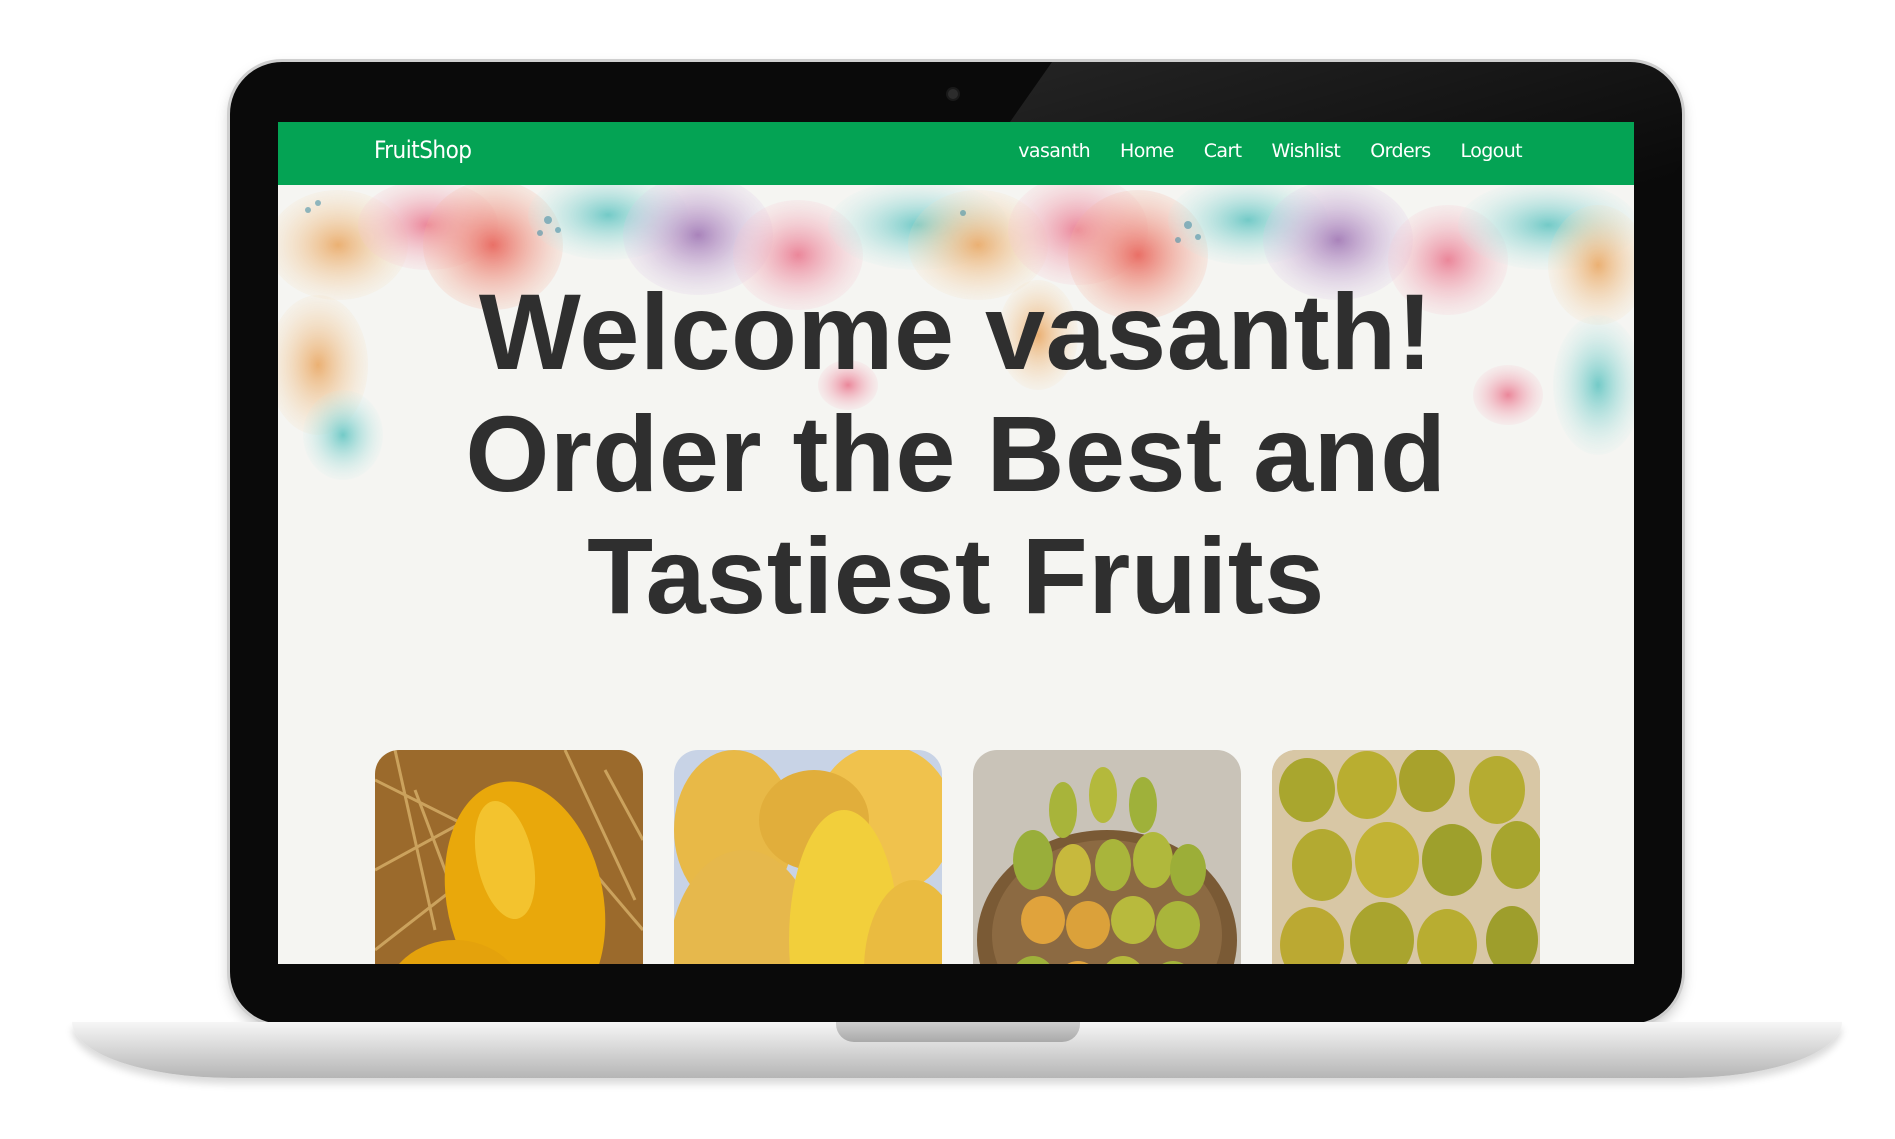 The height and width of the screenshot is (1139, 1895). What do you see at coordinates (1270, 151) in the screenshot?
I see `nav-menu: vasanth Home Cart Wishlist Orders Logout` at bounding box center [1270, 151].